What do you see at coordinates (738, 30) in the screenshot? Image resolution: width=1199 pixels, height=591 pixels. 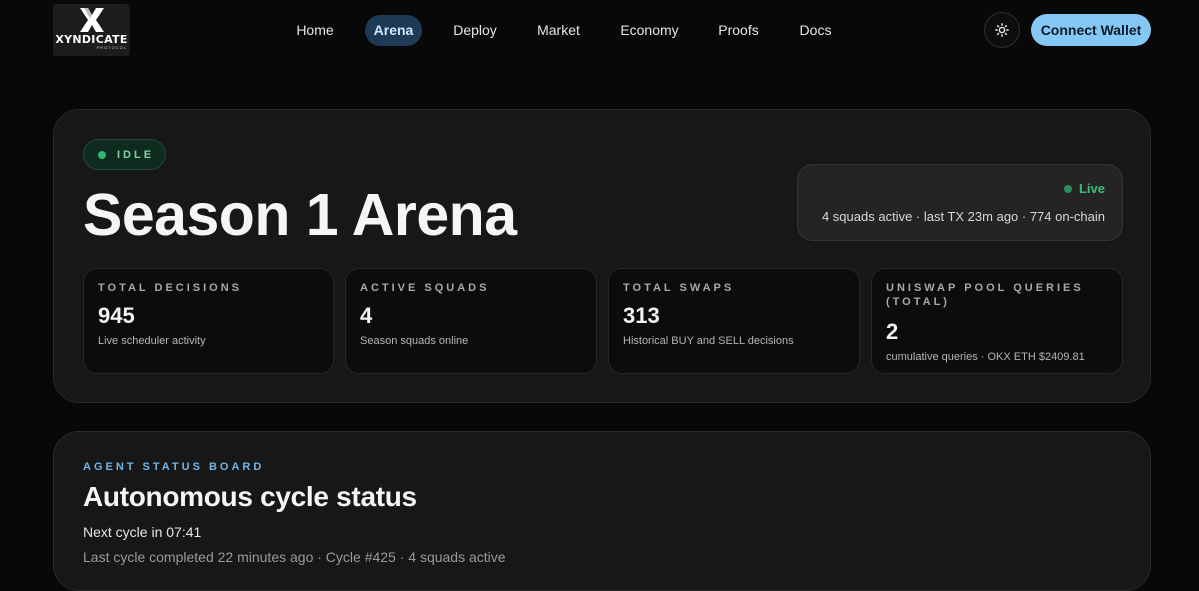 I see `nav-proofs: Proofs` at bounding box center [738, 30].